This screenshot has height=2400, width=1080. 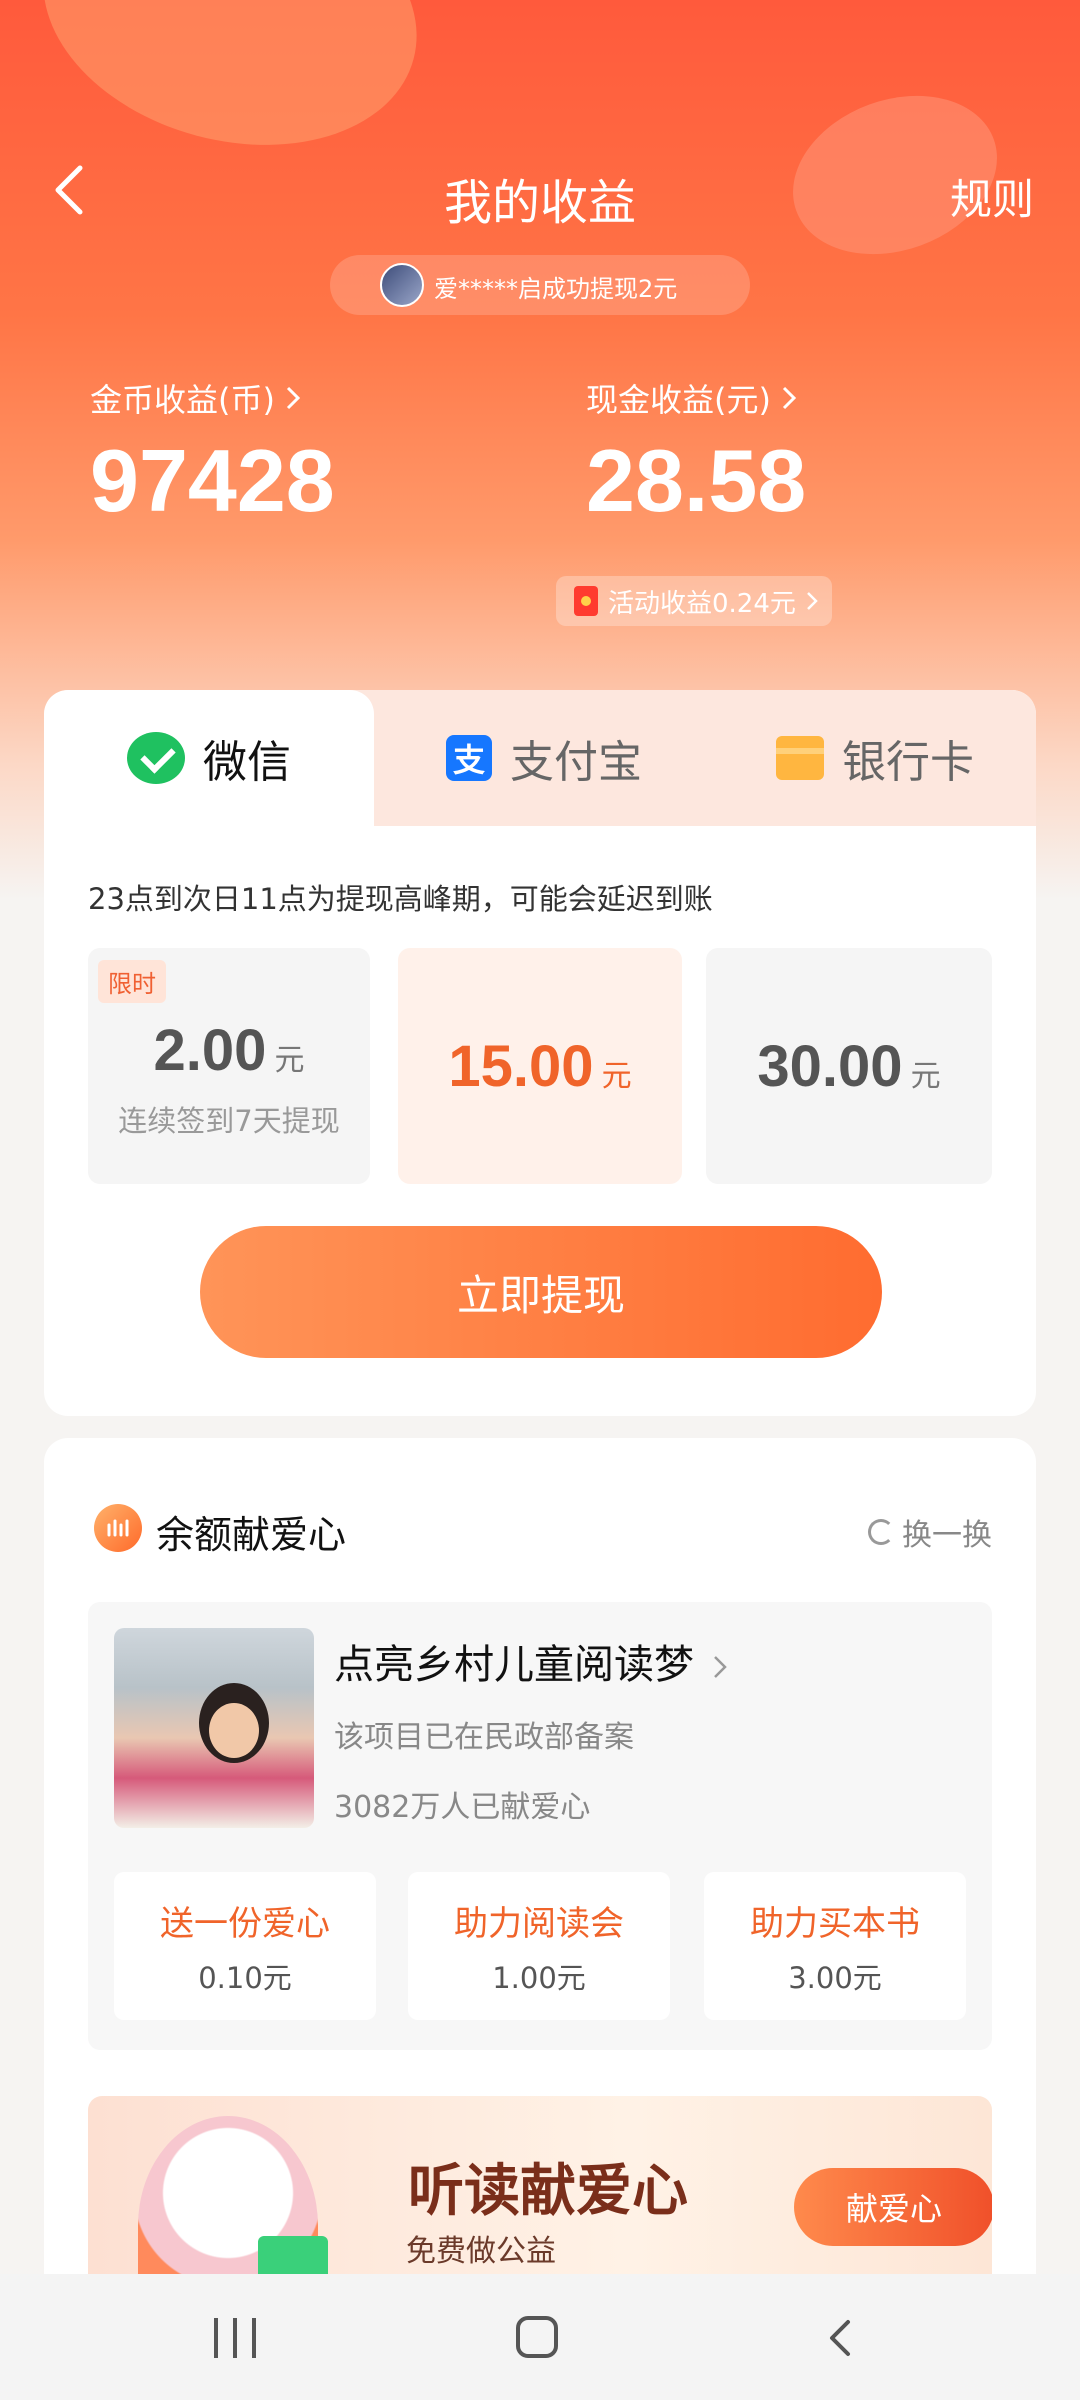 I want to click on activity-earnings-text: 活动收益0.24元, so click(x=702, y=603).